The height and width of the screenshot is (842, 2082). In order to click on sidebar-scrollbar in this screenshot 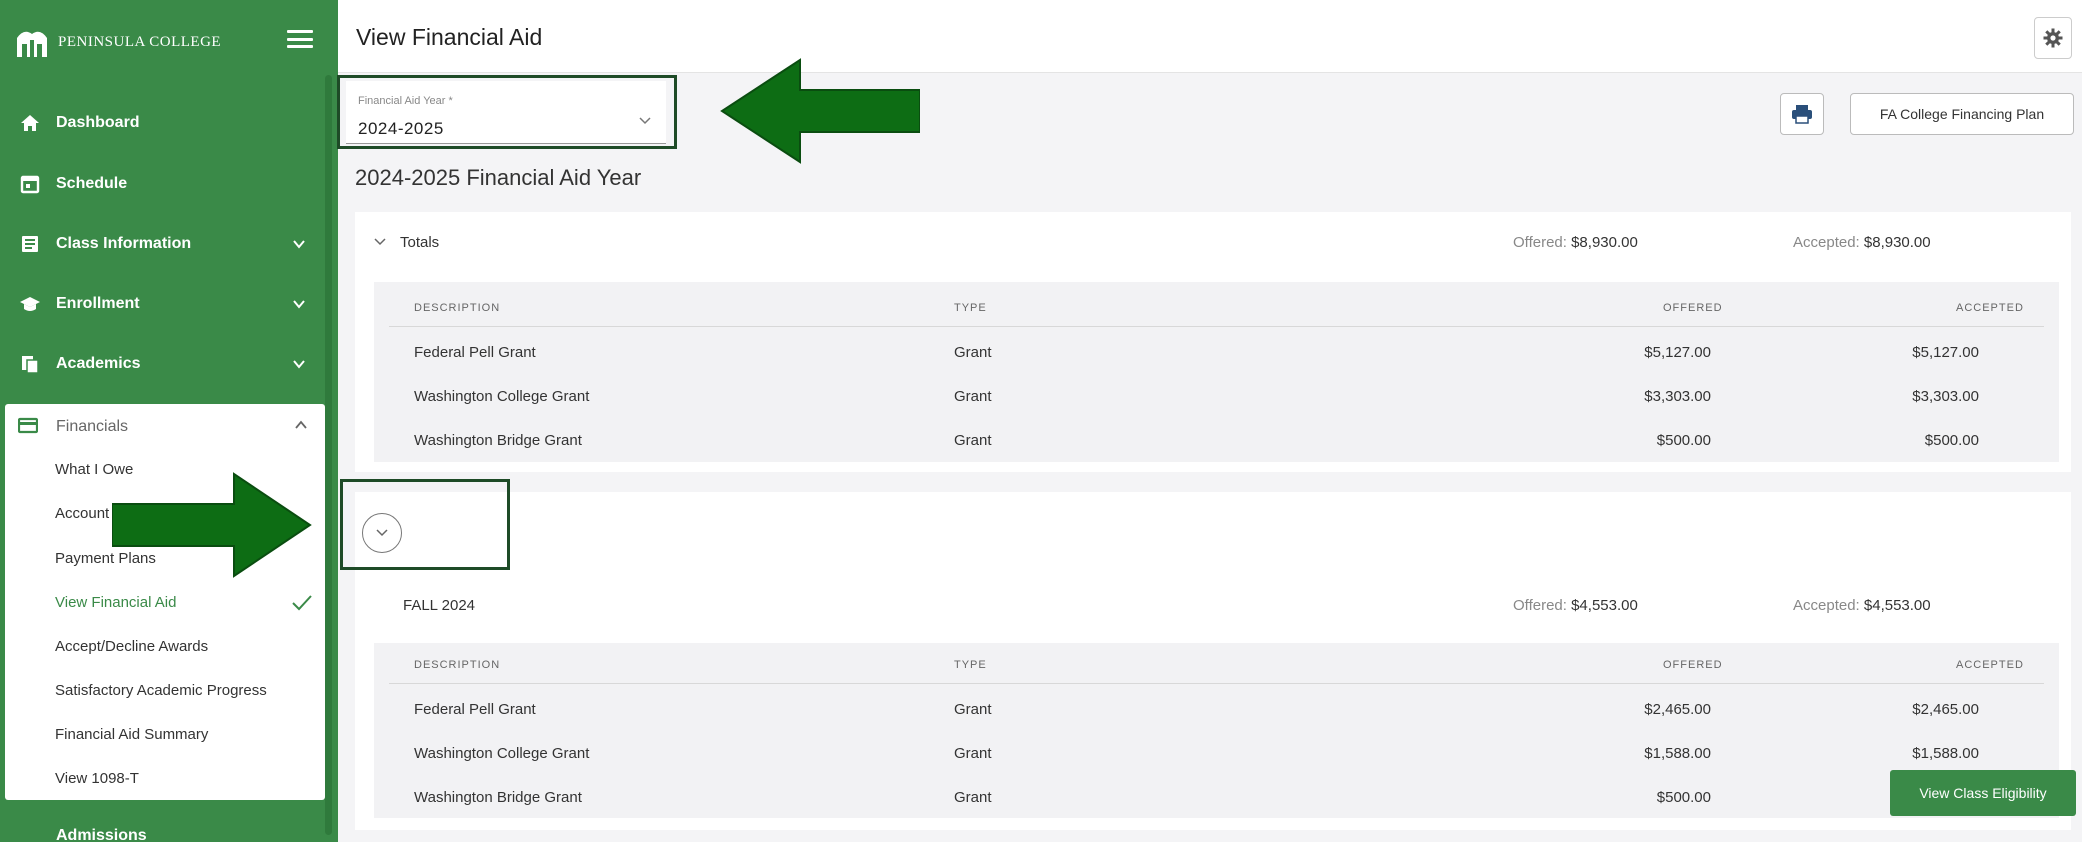, I will do `click(328, 455)`.